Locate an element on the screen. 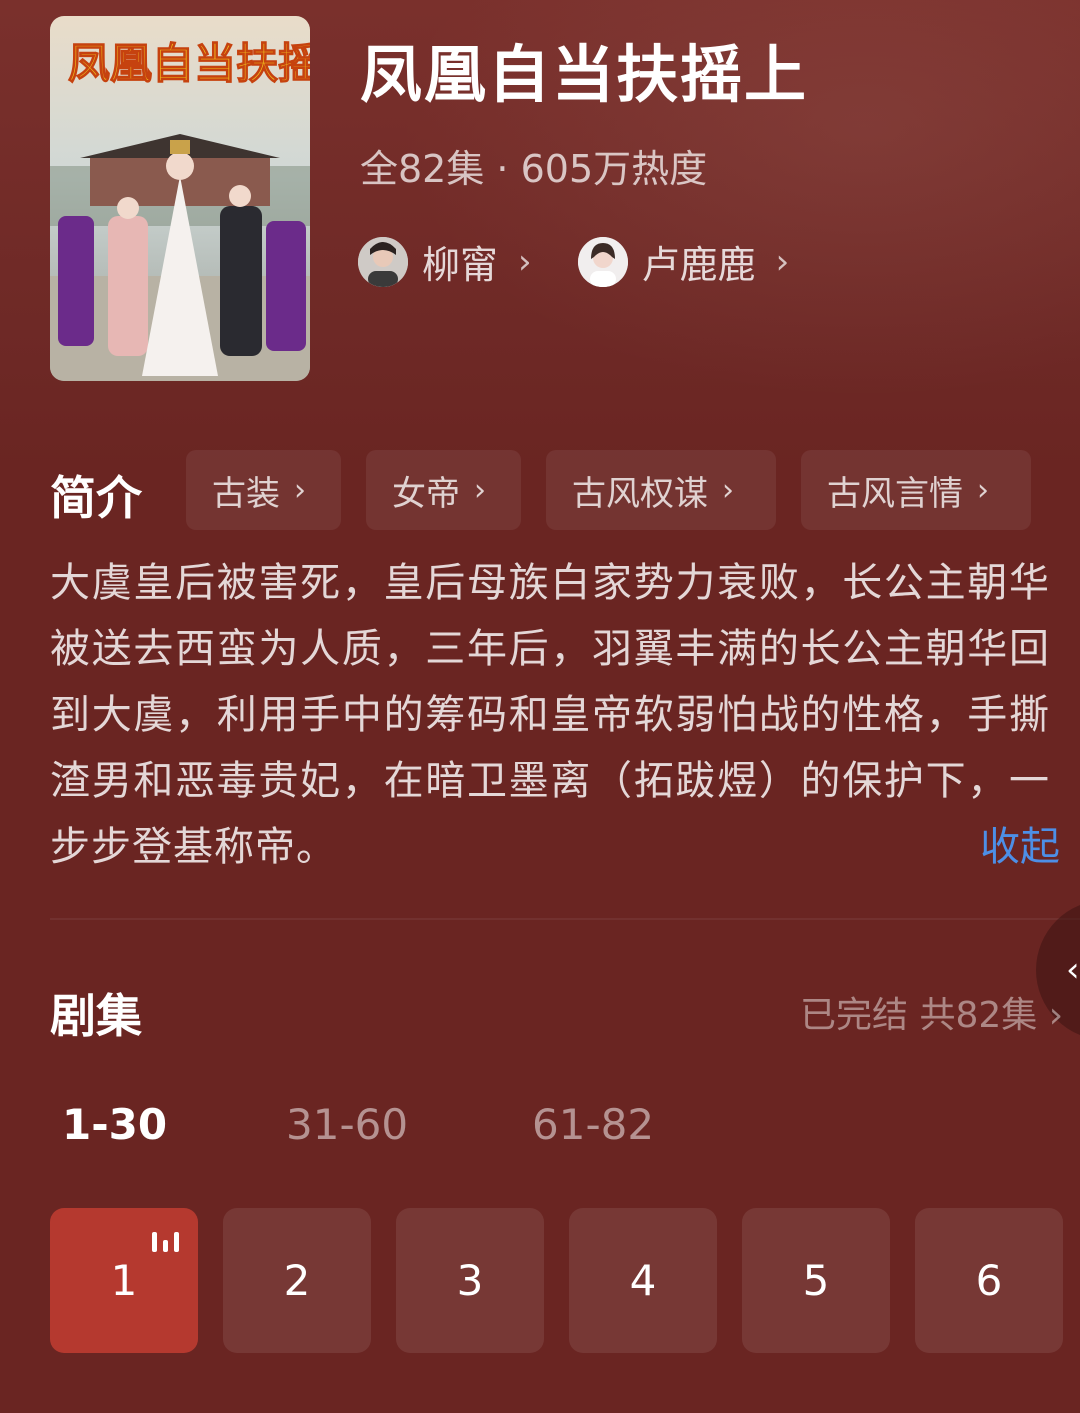 This screenshot has height=1413, width=1080. episode-range-tabs: 1-30 31-60 61-82 is located at coordinates (377, 1124).